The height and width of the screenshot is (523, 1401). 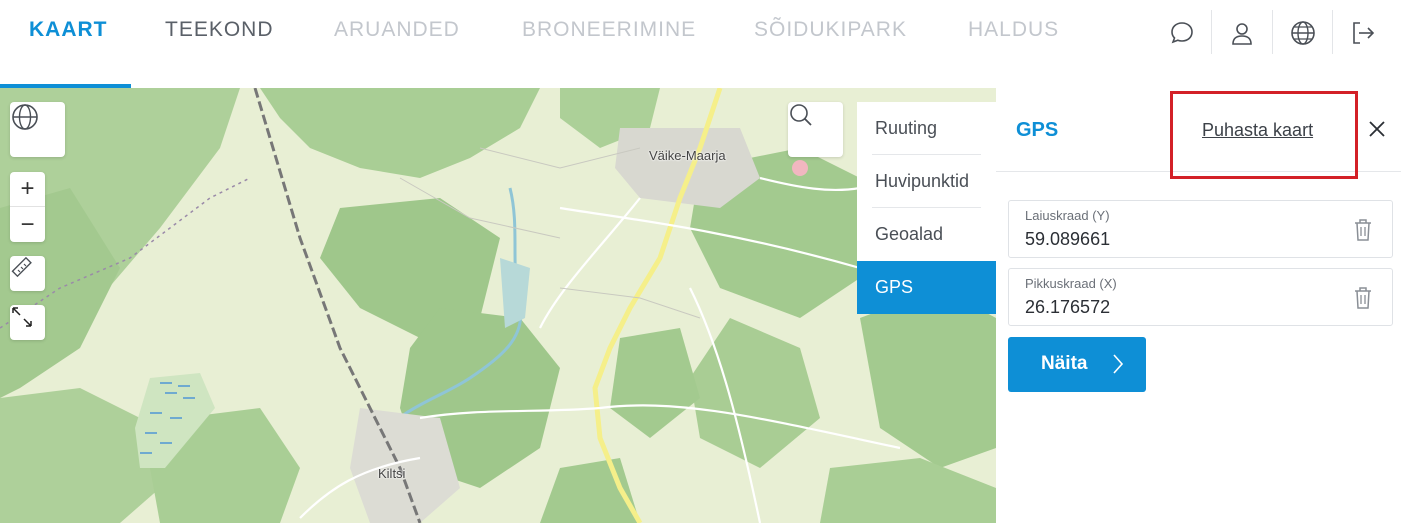 What do you see at coordinates (1200, 229) in the screenshot?
I see `latitude-field: Laiuskraad (Y) 59.089661` at bounding box center [1200, 229].